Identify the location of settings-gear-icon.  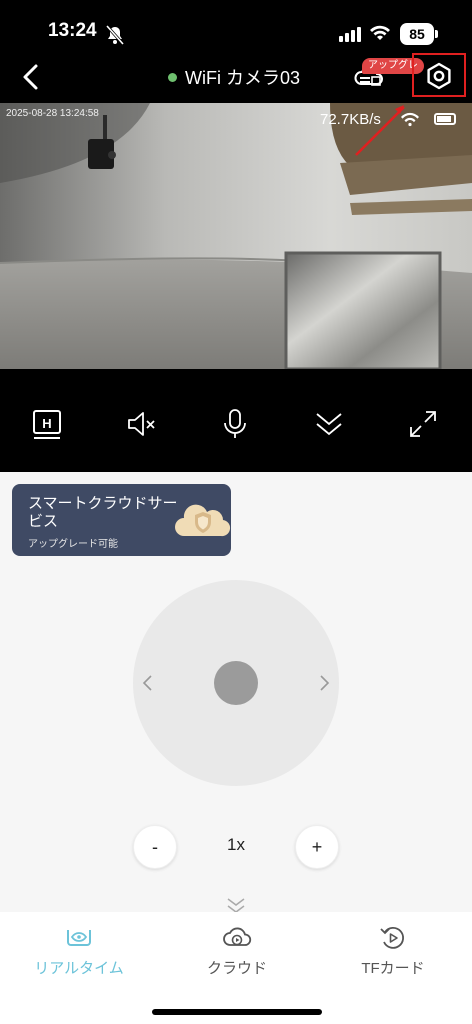
(439, 76).